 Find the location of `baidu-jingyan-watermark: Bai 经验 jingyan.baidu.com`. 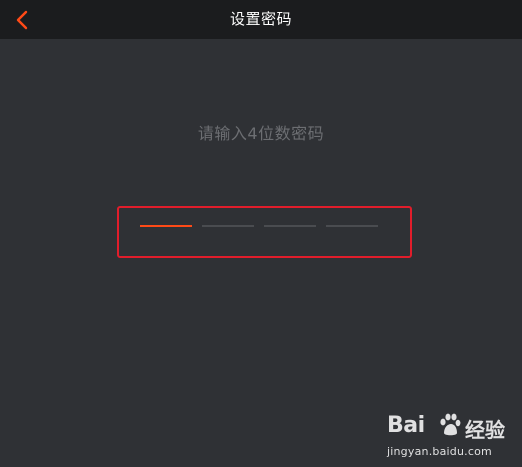

baidu-jingyan-watermark: Bai 经验 jingyan.baidu.com is located at coordinates (449, 435).